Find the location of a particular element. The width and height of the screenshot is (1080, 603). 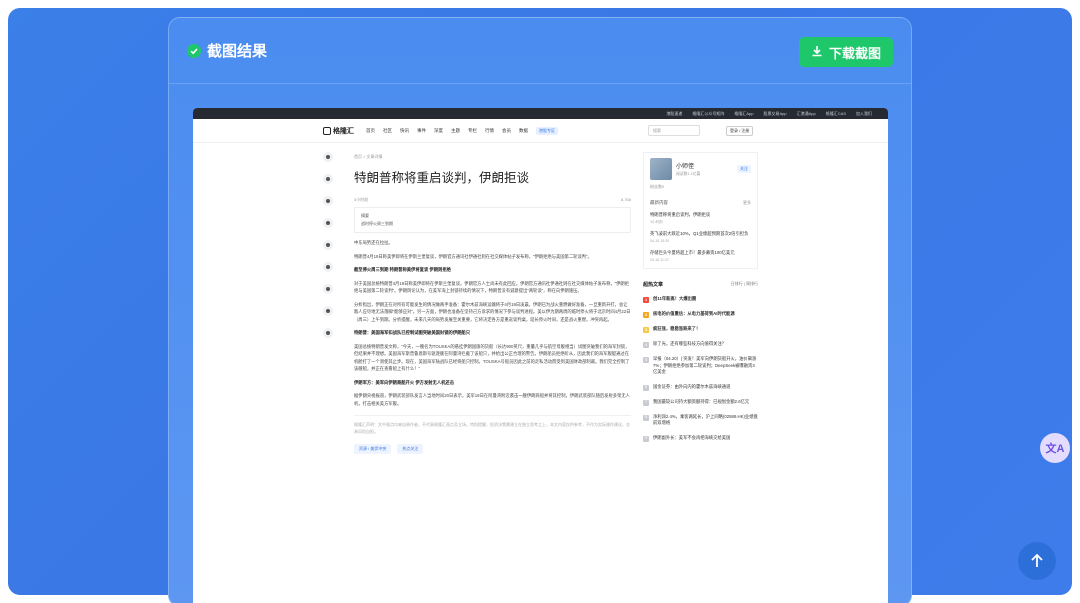

article-summary: 摘要 战时停火周三到期 is located at coordinates (492, 220).